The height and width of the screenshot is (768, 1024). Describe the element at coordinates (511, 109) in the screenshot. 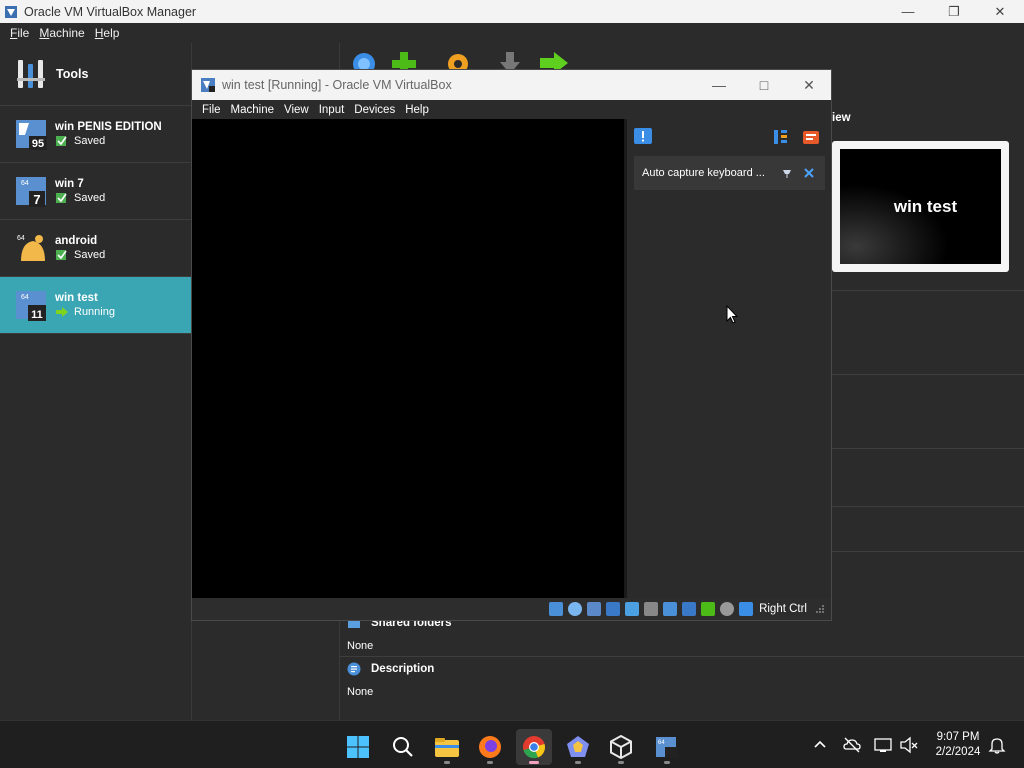

I see `vm-menu-bar: File Machine View Input Devices Help` at that location.